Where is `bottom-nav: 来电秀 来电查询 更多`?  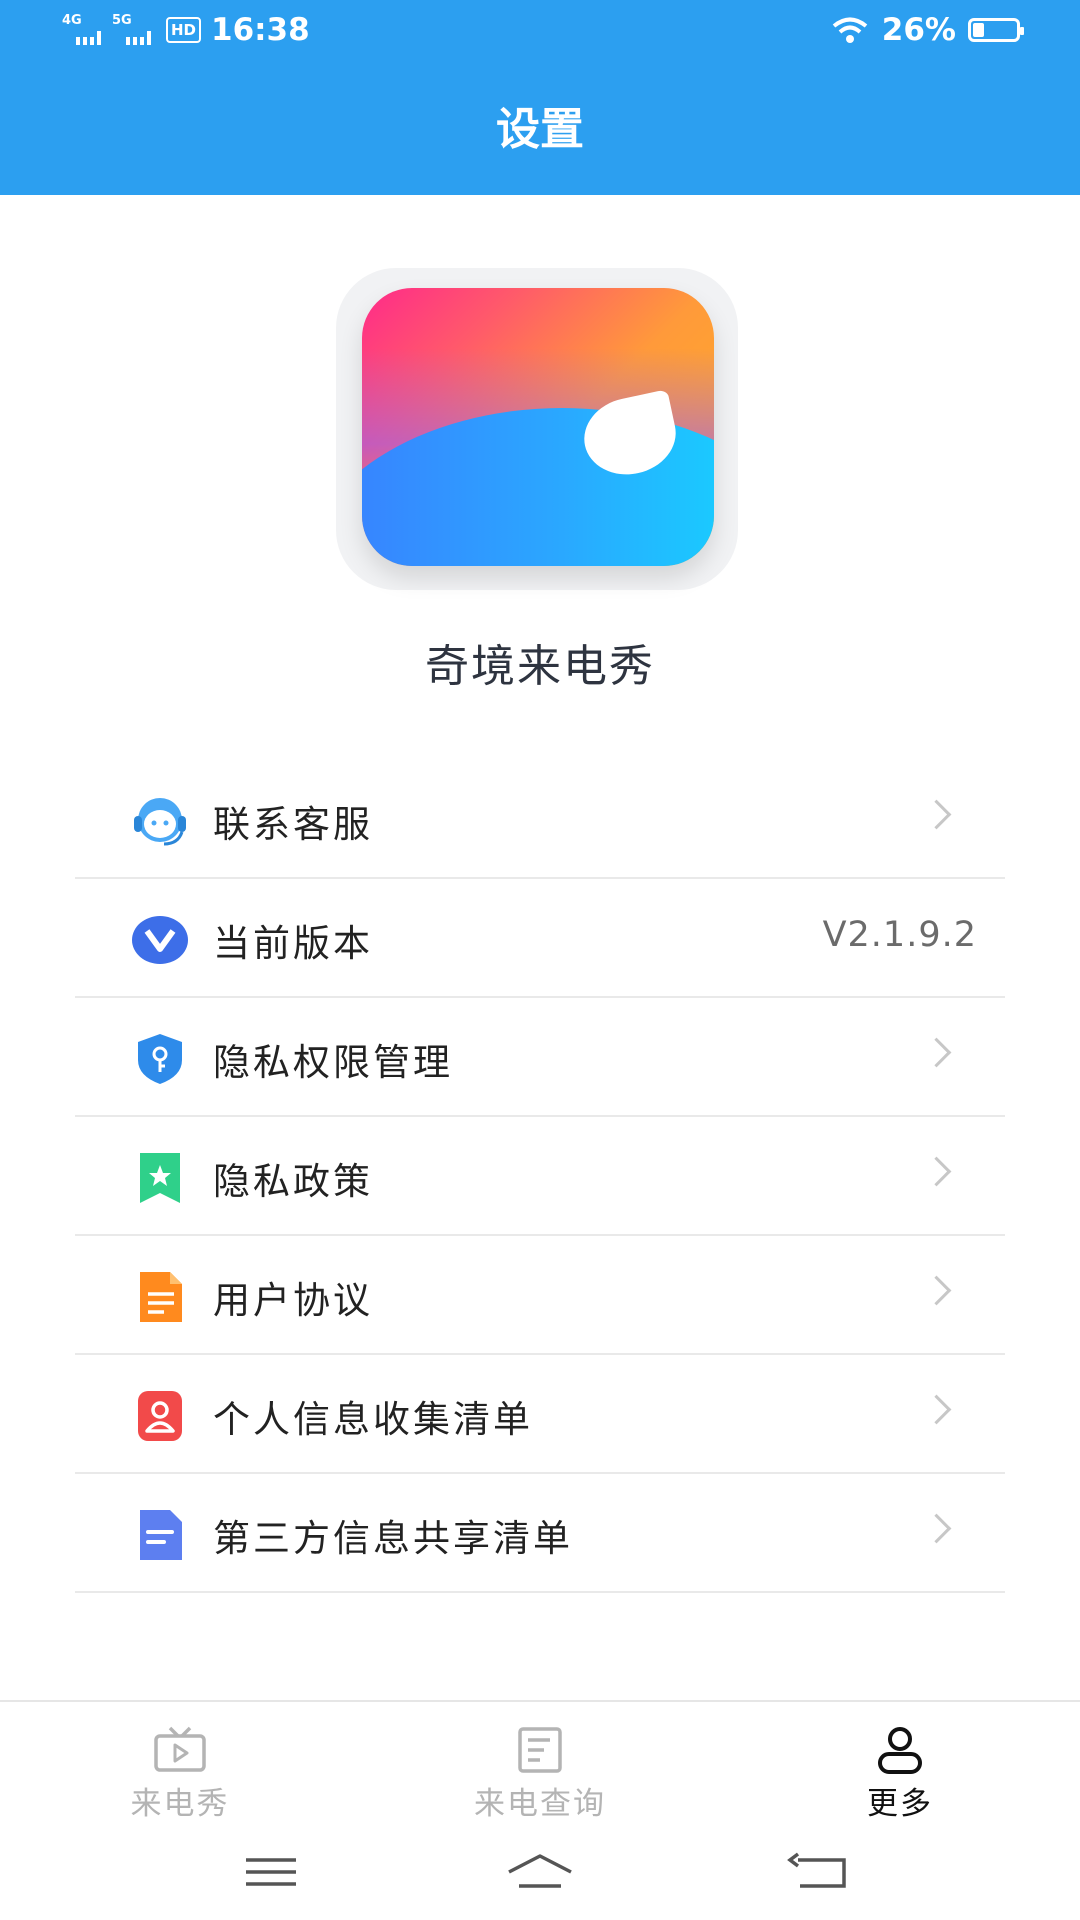
bottom-nav: 来电秀 来电查询 更多 is located at coordinates (540, 1765).